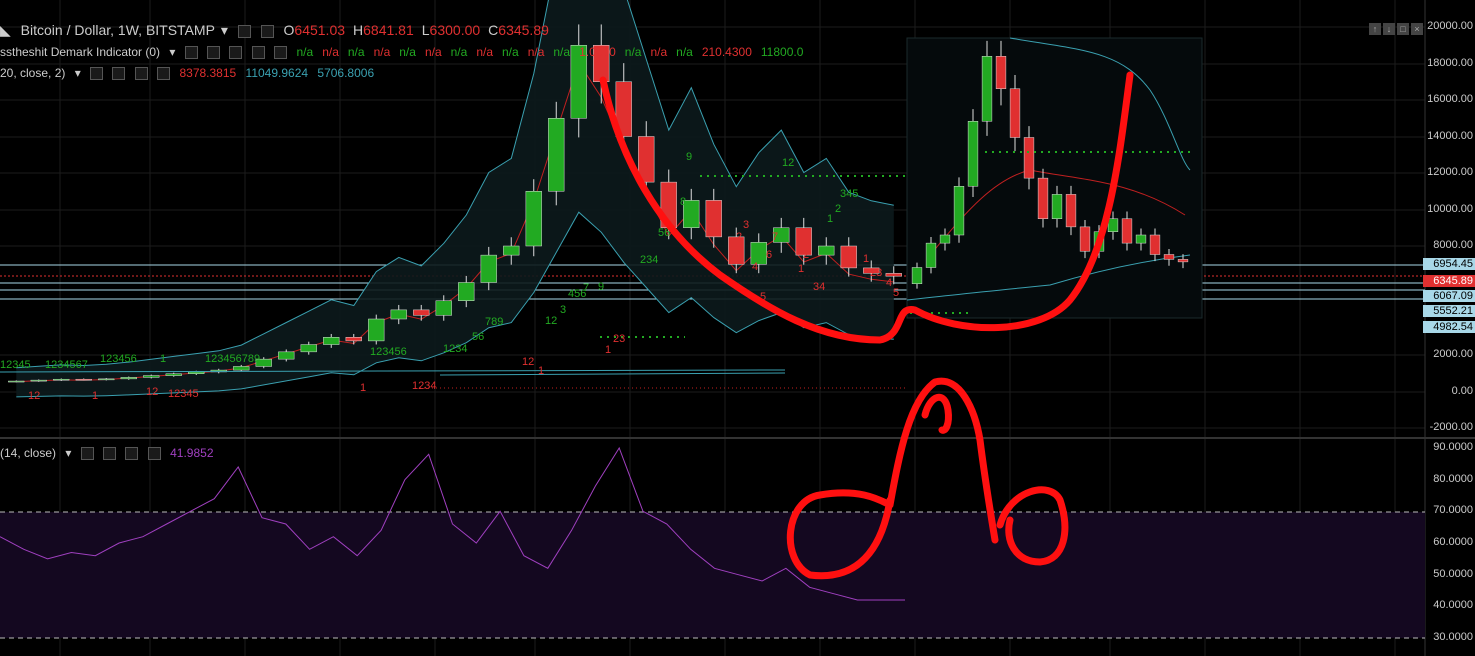  What do you see at coordinates (1417, 29) in the screenshot?
I see `close-pane-icon: ×` at bounding box center [1417, 29].